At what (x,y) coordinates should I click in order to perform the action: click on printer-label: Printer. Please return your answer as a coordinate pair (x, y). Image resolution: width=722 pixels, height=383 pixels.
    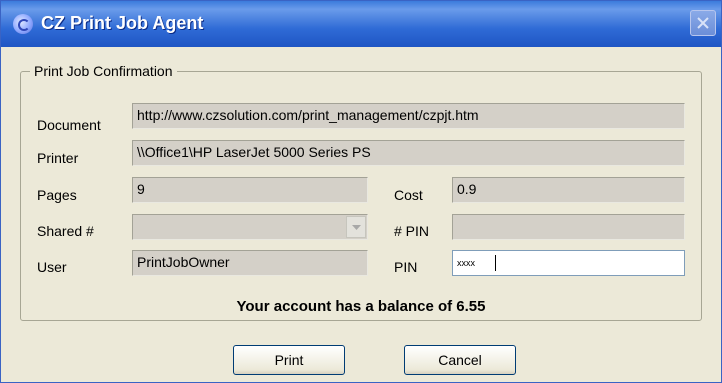
    Looking at the image, I should click on (58, 158).